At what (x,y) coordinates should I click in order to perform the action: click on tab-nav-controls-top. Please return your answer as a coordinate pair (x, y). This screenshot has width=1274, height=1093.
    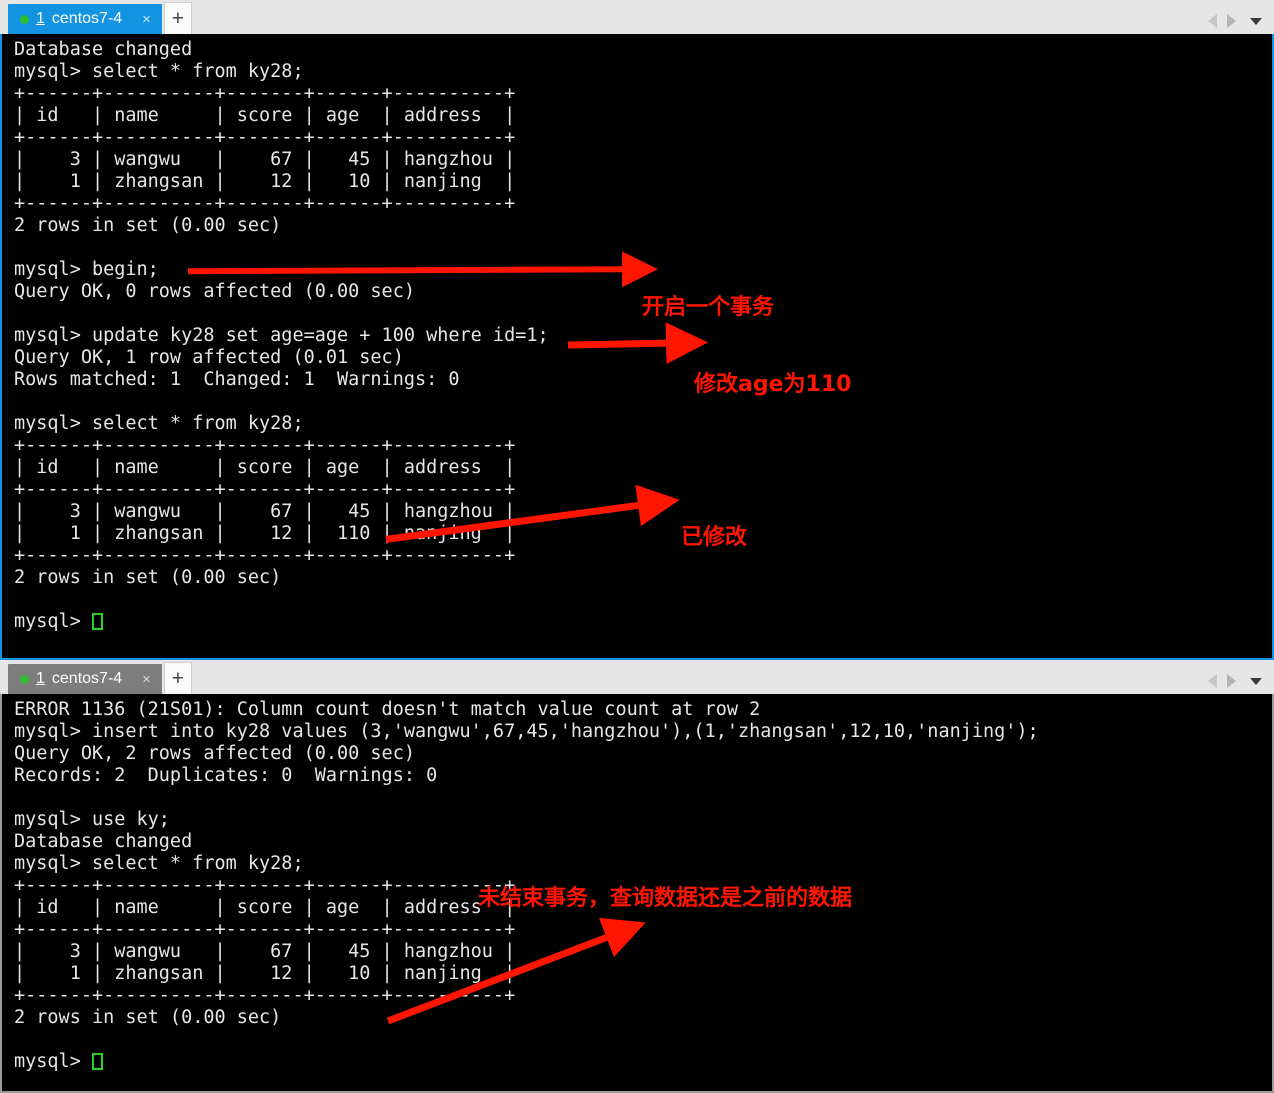
    Looking at the image, I should click on (1241, 24).